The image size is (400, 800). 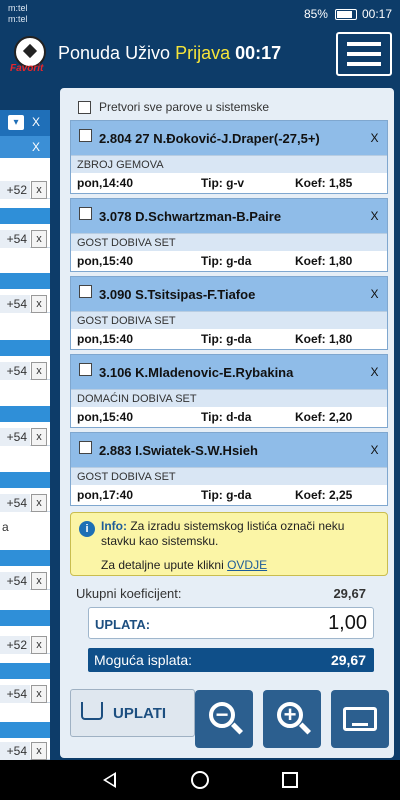 I want to click on odds-delta: +52, so click(x=15, y=645).